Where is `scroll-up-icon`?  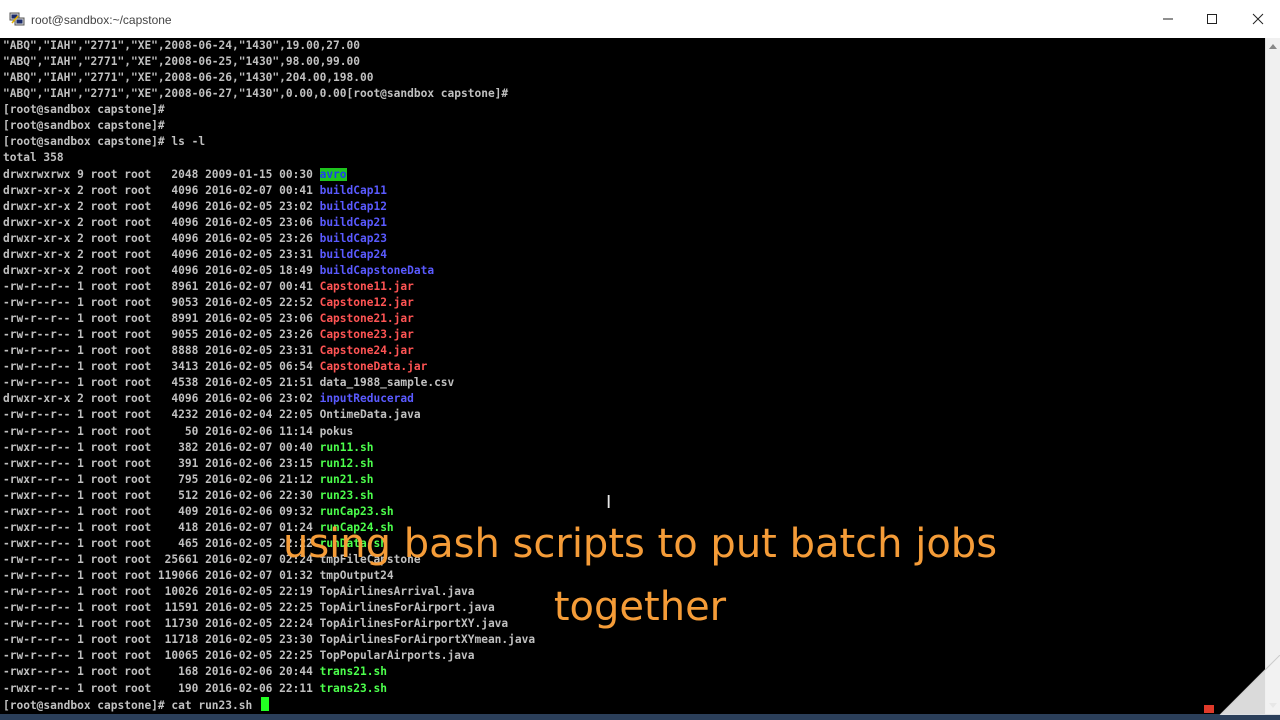
scroll-up-icon is located at coordinates (1273, 46).